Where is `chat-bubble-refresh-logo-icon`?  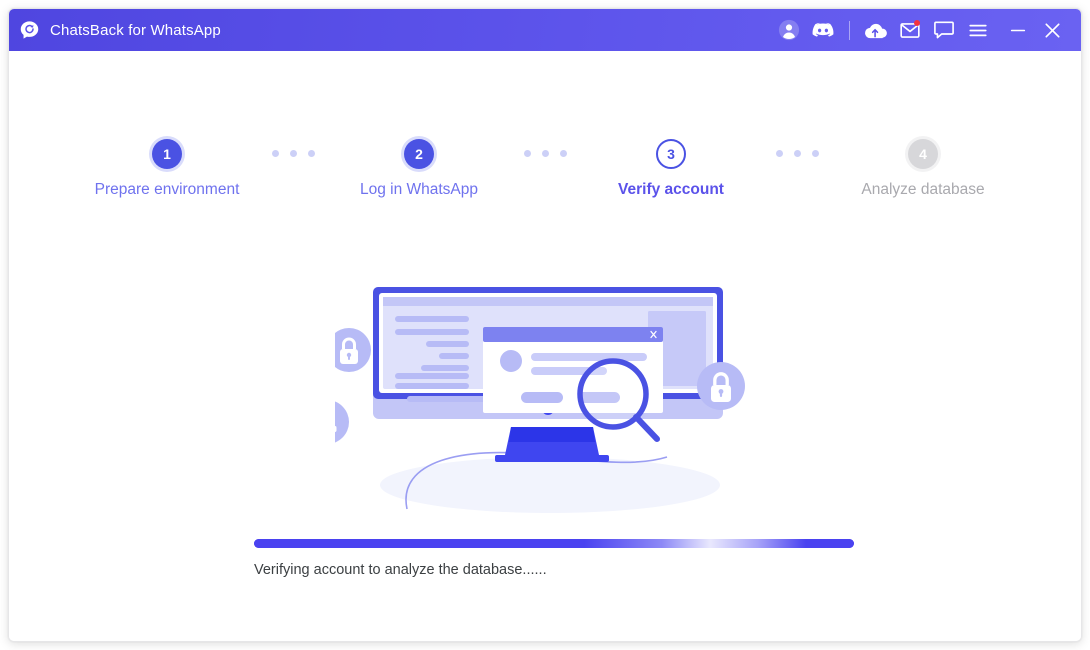
chat-bubble-refresh-logo-icon is located at coordinates (29, 30).